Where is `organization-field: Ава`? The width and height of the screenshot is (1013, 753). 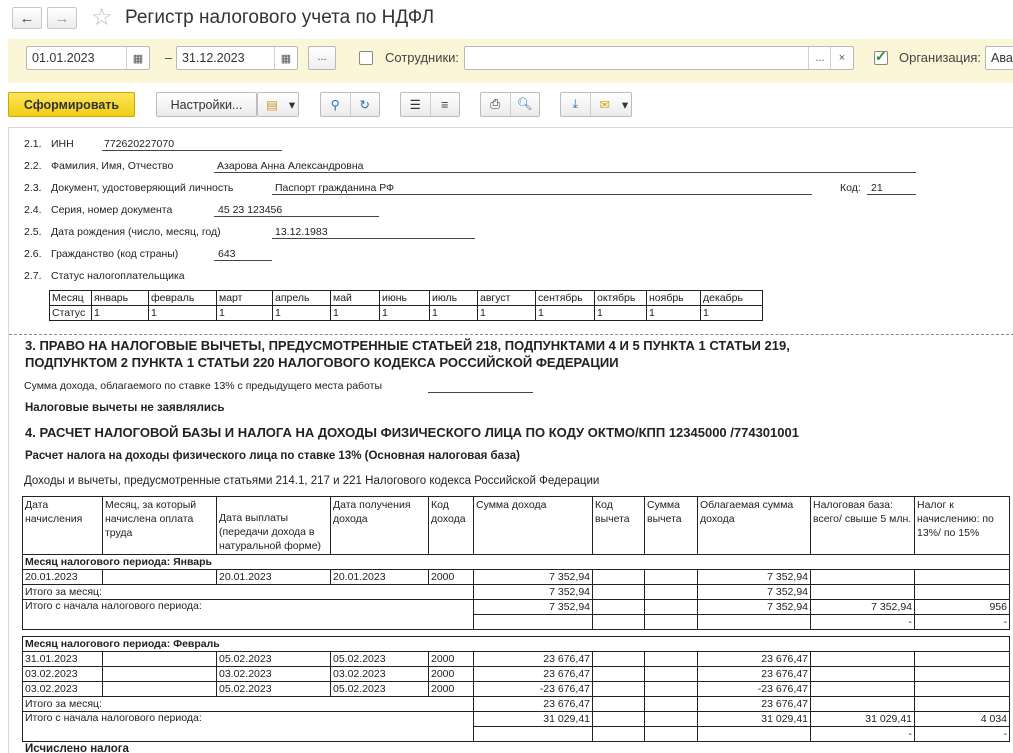 organization-field: Ава is located at coordinates (999, 58).